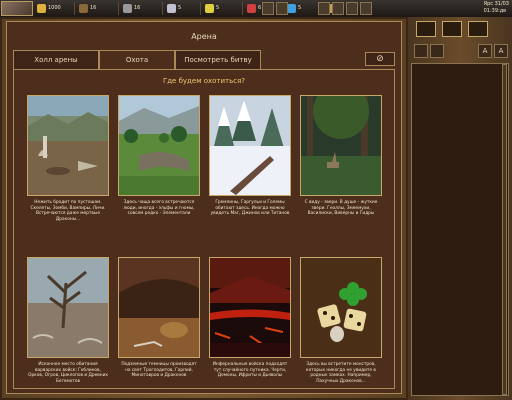  I want to click on spellbook-icon, so click(338, 8).